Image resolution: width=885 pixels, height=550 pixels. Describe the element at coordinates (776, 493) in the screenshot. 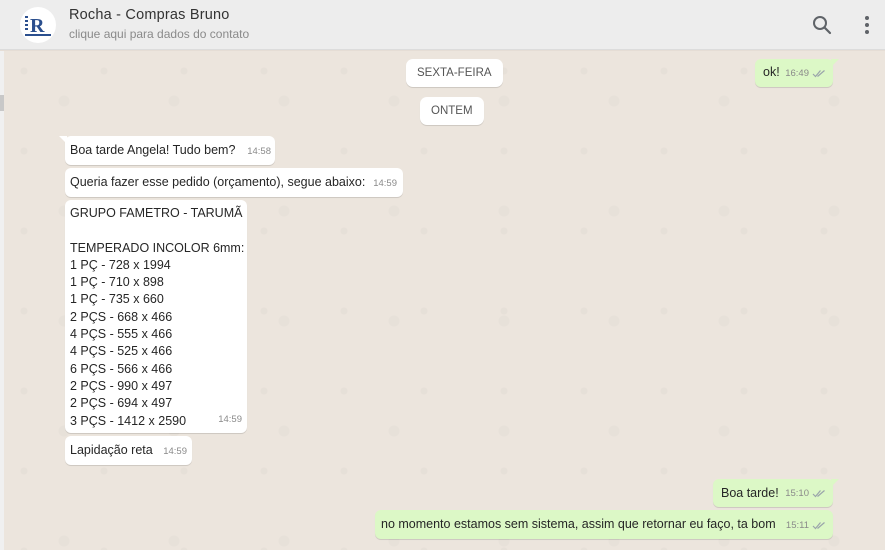

I see `message-bubble-out: Boa tarde! 15:10` at that location.